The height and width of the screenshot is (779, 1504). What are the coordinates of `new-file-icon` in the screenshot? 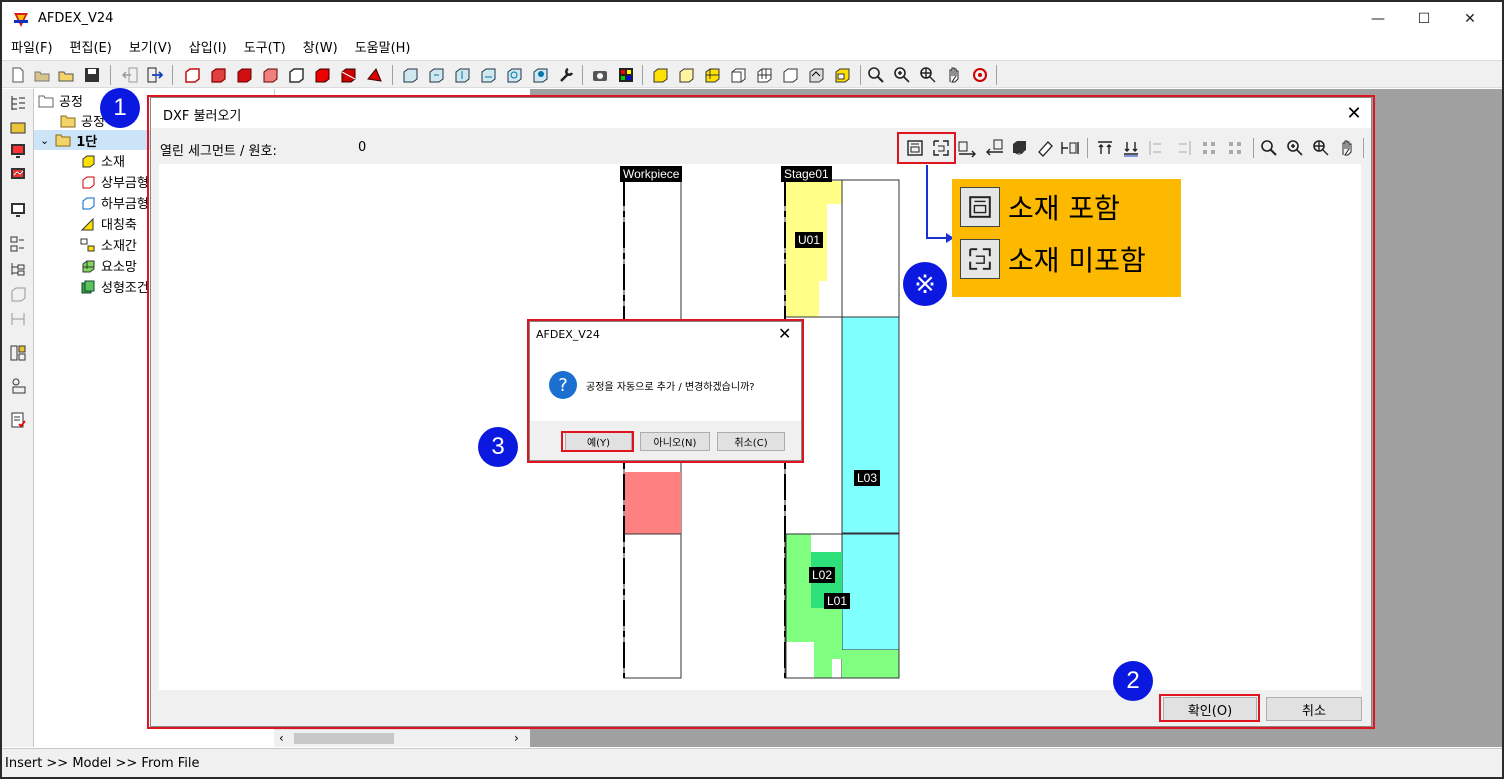 It's located at (18, 75).